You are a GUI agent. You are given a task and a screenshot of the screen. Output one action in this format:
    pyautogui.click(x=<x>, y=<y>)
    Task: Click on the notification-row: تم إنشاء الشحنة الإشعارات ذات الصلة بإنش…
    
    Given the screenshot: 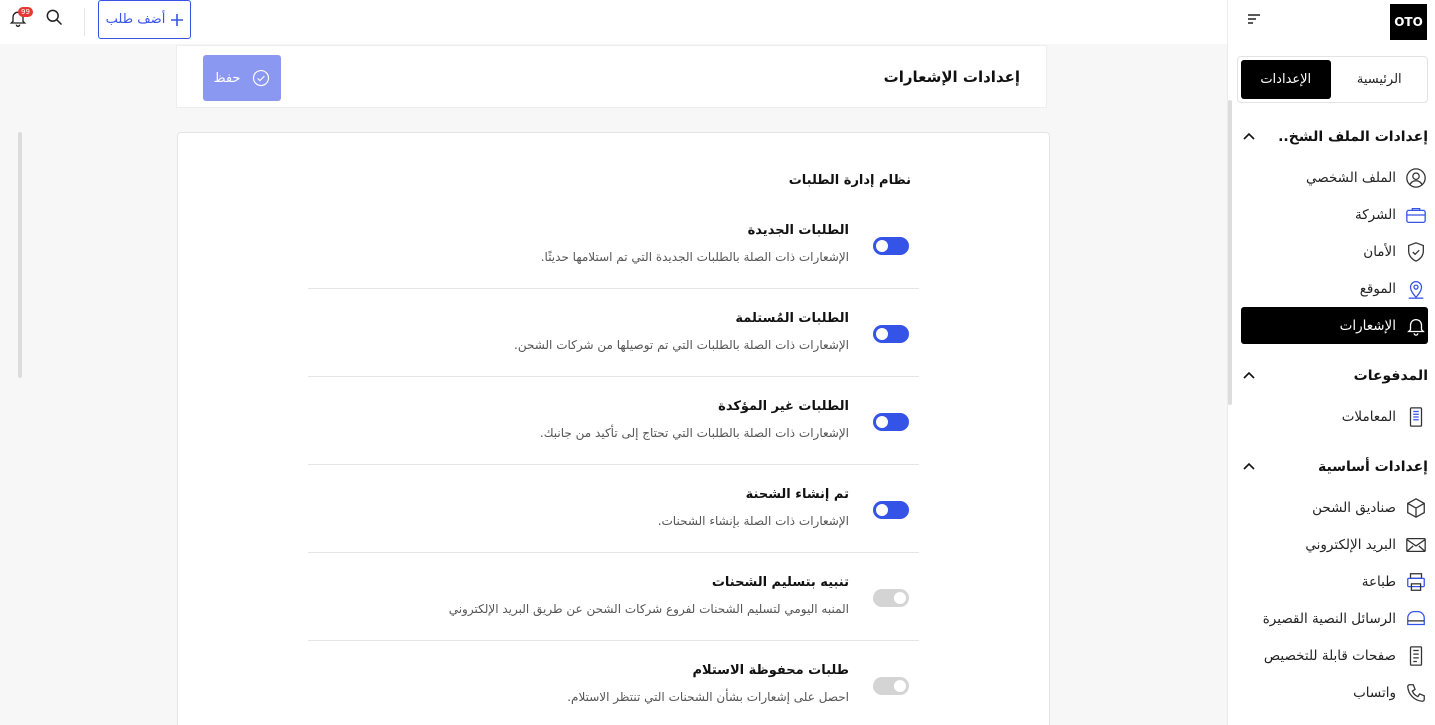 What is the action you would take?
    pyautogui.click(x=613, y=509)
    